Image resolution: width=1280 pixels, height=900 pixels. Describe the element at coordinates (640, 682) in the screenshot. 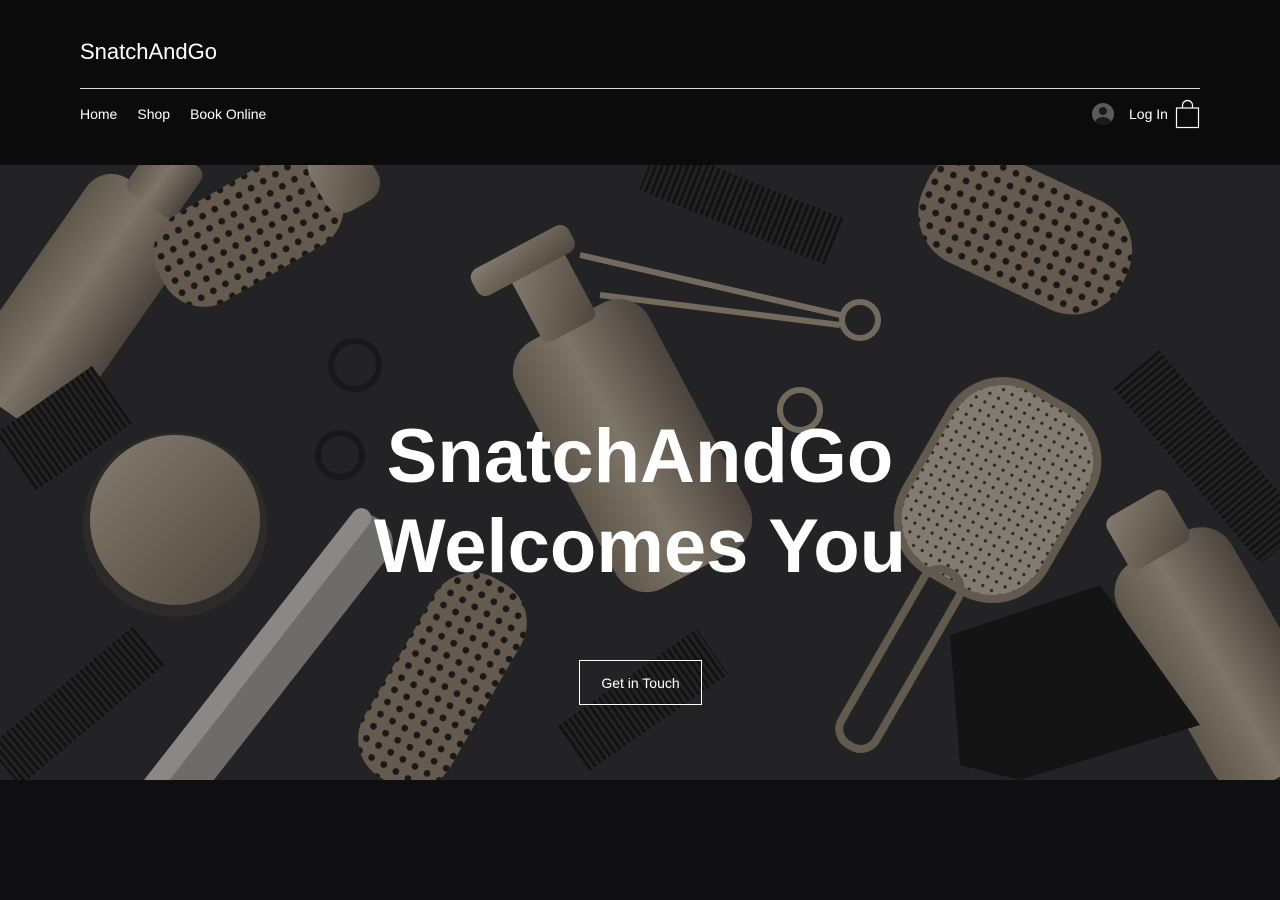

I see `get-in-touch-button: Get in Touch` at that location.